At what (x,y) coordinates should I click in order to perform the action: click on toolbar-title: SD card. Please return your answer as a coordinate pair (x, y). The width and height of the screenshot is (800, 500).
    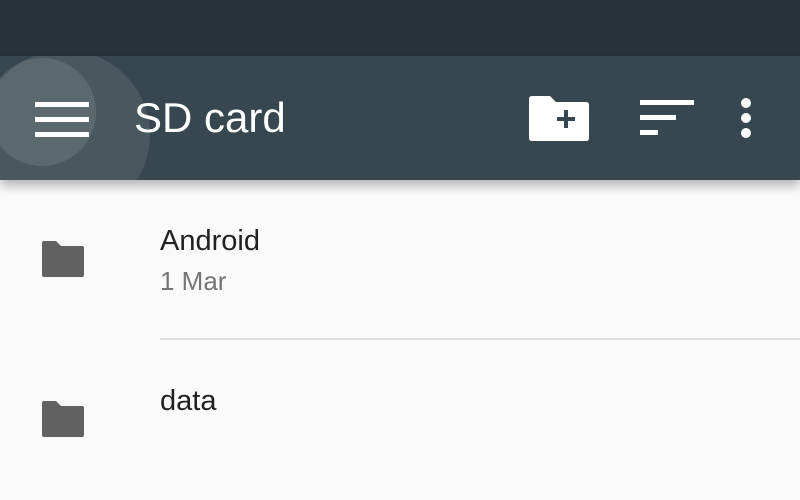
    Looking at the image, I should click on (210, 117).